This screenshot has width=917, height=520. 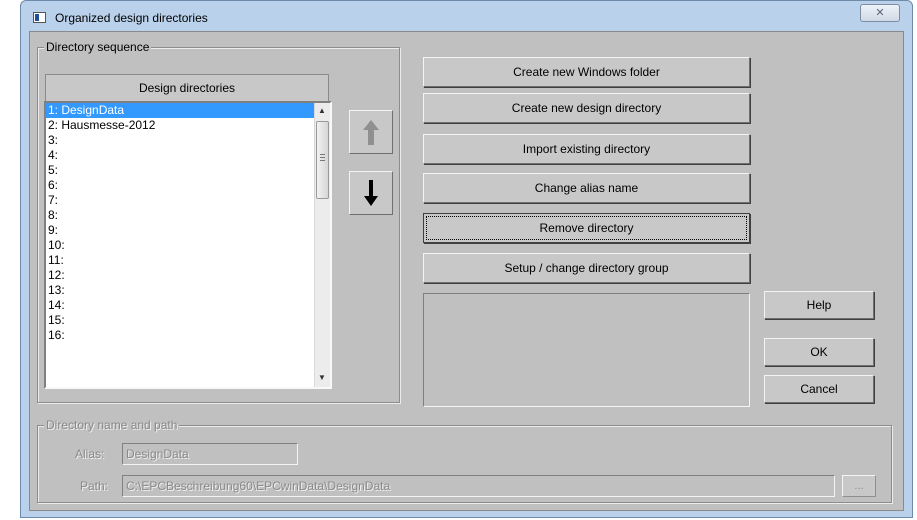 I want to click on create-windows-folder-button: Create new Windows folder, so click(x=586, y=72).